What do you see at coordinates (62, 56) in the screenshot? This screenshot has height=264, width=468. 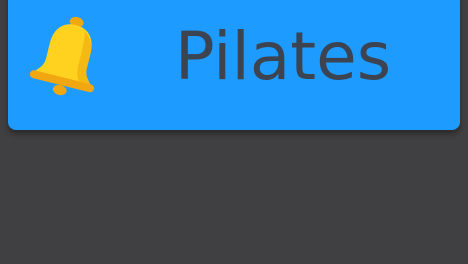 I see `bell-icon` at bounding box center [62, 56].